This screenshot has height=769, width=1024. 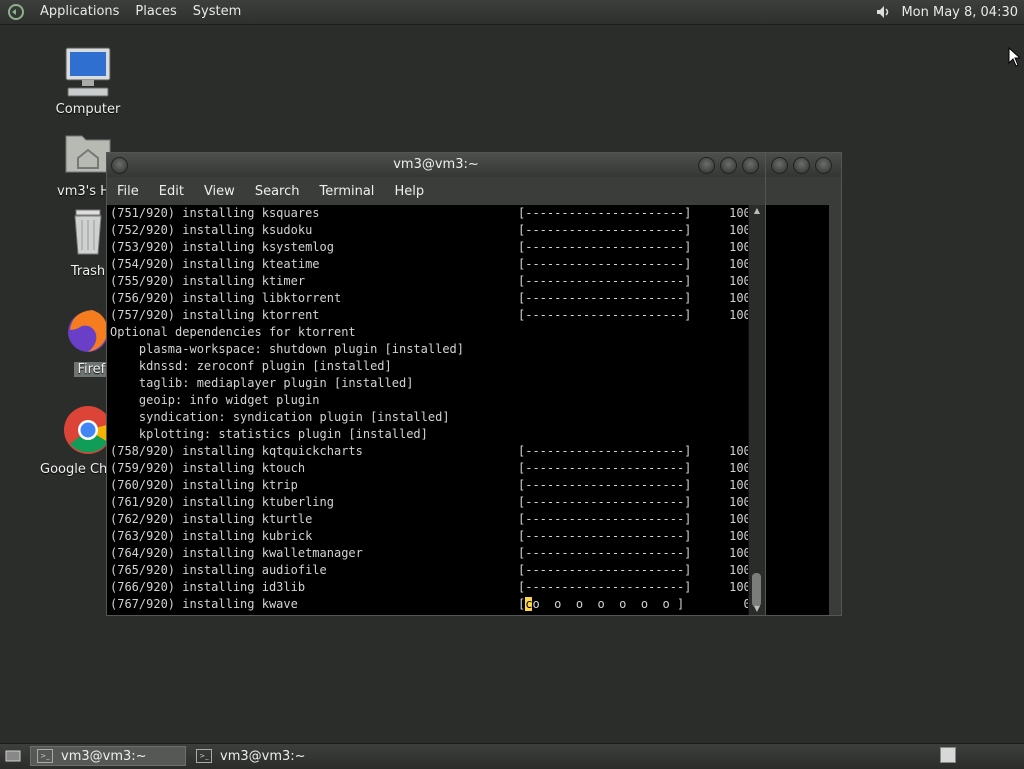 What do you see at coordinates (219, 191) in the screenshot?
I see `menu-view: View` at bounding box center [219, 191].